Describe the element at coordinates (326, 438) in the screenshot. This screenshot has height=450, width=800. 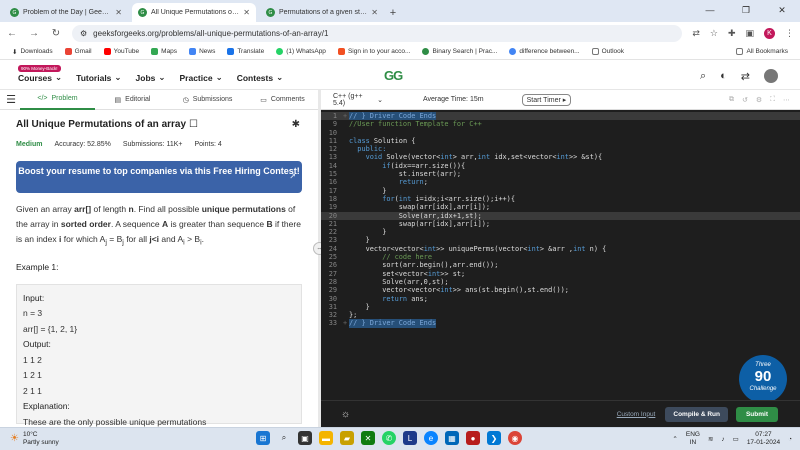
I see `file-explorer-icon: ▬` at that location.